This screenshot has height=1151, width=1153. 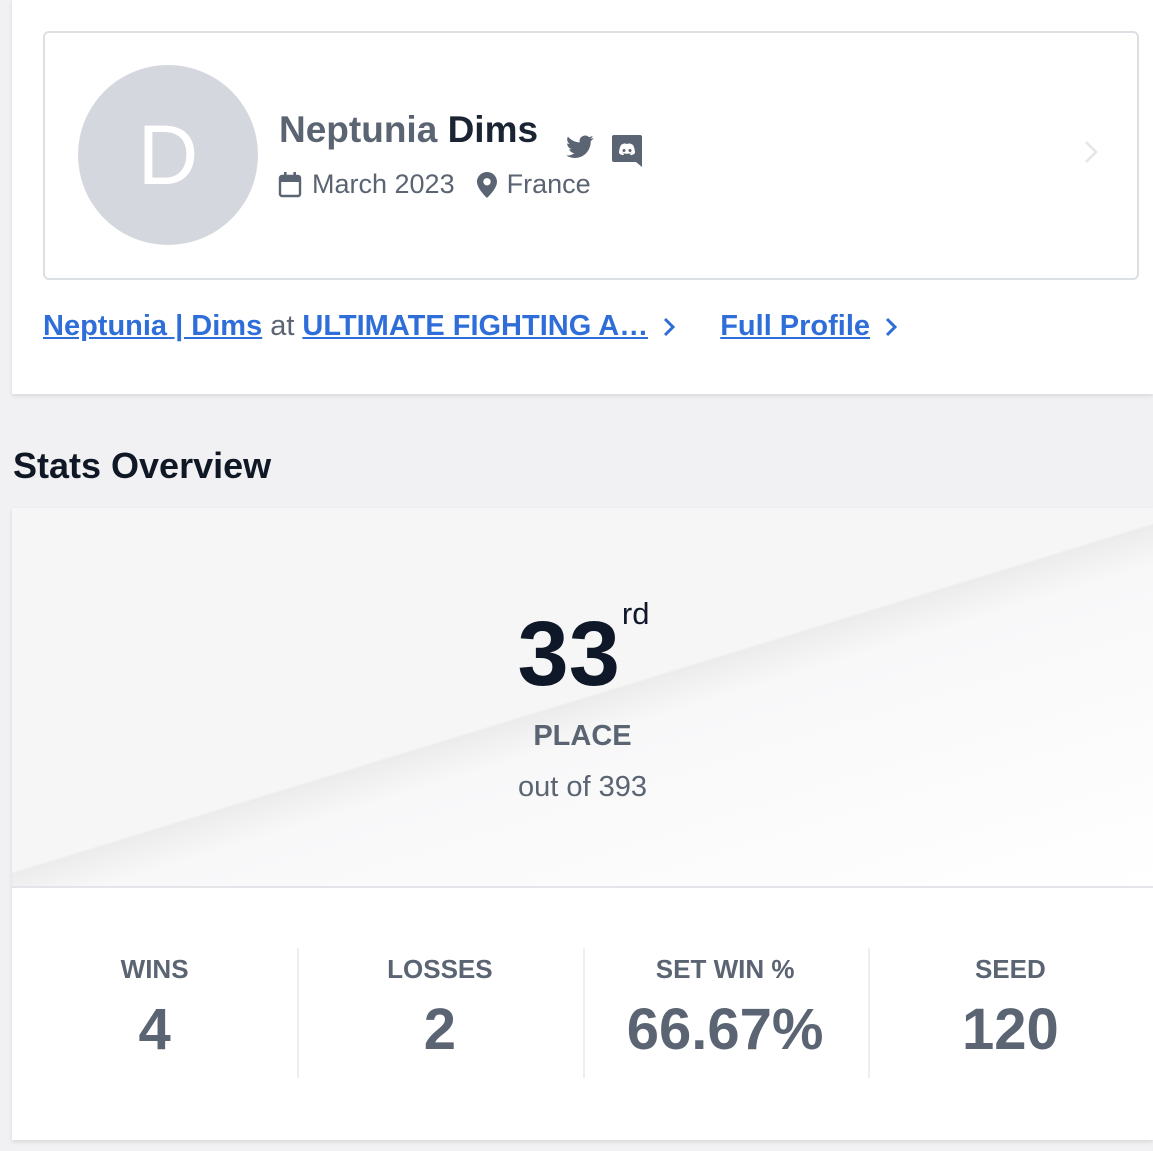 I want to click on joined-date: March 2023, so click(x=383, y=184).